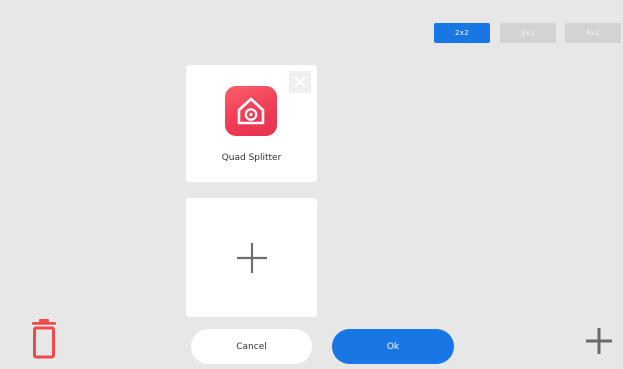 The image size is (623, 369). What do you see at coordinates (251, 158) in the screenshot?
I see `app-name-label: Quad Splitter` at bounding box center [251, 158].